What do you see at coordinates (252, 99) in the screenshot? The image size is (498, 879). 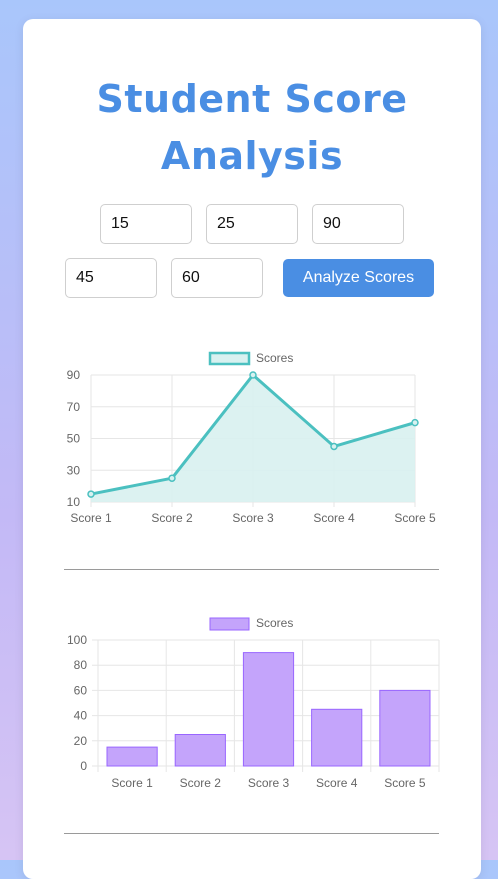 I see `page-title-line: Student Score` at bounding box center [252, 99].